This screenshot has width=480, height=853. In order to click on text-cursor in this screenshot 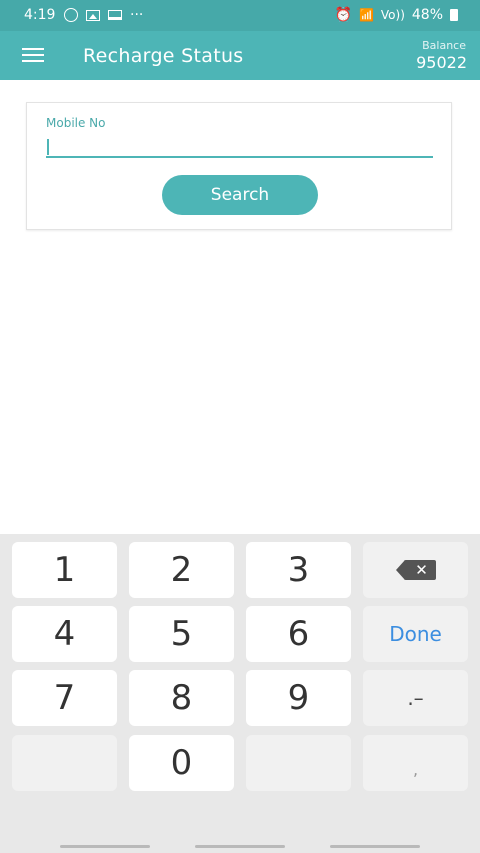, I will do `click(48, 147)`.